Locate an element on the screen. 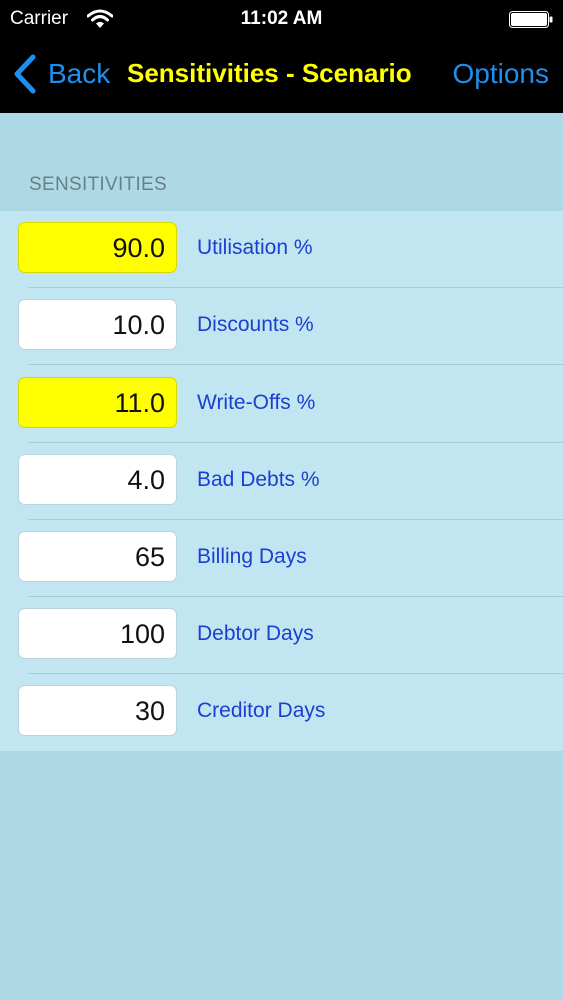 Image resolution: width=563 pixels, height=1000 pixels. back-label: Back is located at coordinates (79, 73).